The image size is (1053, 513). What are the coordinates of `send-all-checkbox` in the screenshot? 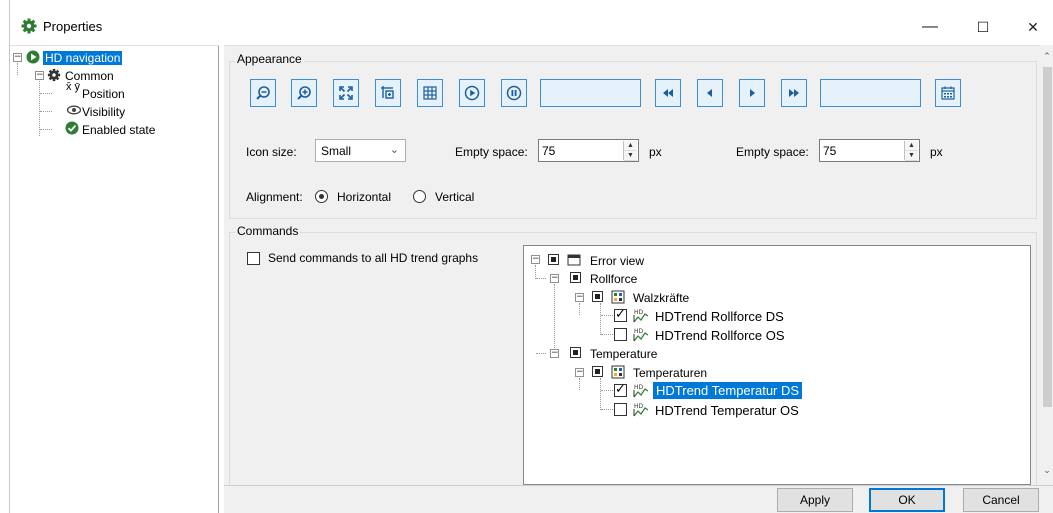 It's located at (253, 258).